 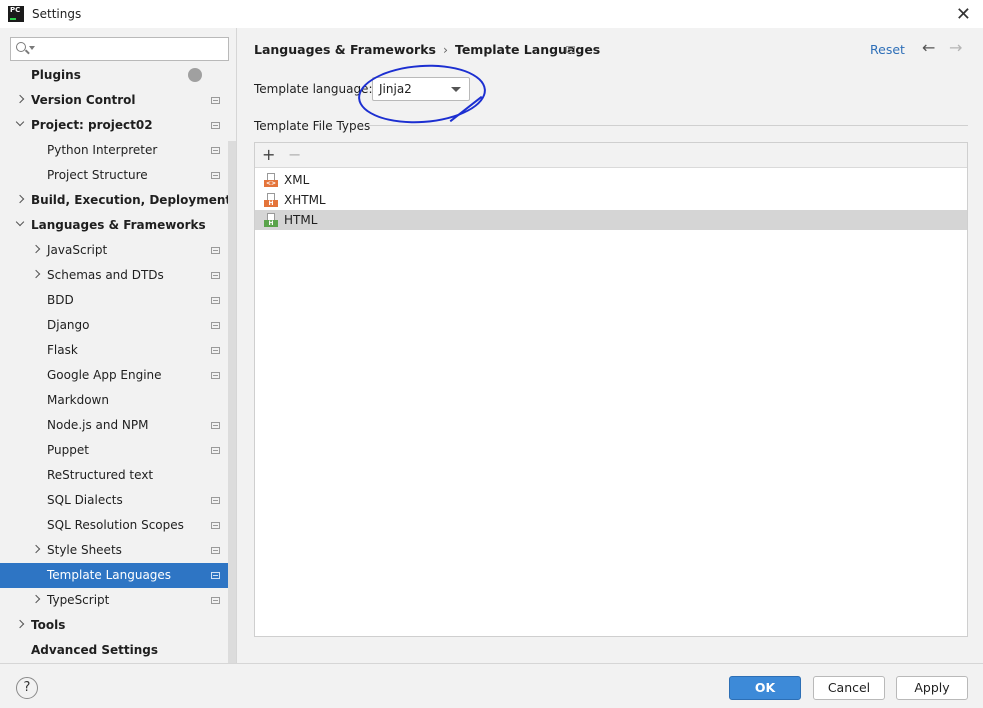 What do you see at coordinates (114, 525) in the screenshot?
I see `sidebar-item: SQL Resolution Scopes` at bounding box center [114, 525].